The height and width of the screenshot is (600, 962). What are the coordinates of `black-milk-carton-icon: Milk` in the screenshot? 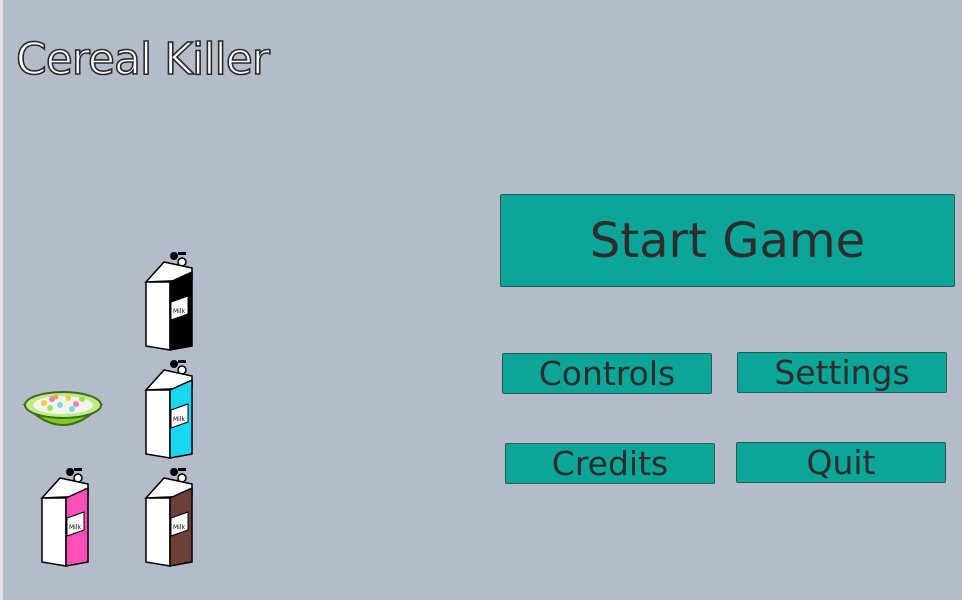 It's located at (168, 301).